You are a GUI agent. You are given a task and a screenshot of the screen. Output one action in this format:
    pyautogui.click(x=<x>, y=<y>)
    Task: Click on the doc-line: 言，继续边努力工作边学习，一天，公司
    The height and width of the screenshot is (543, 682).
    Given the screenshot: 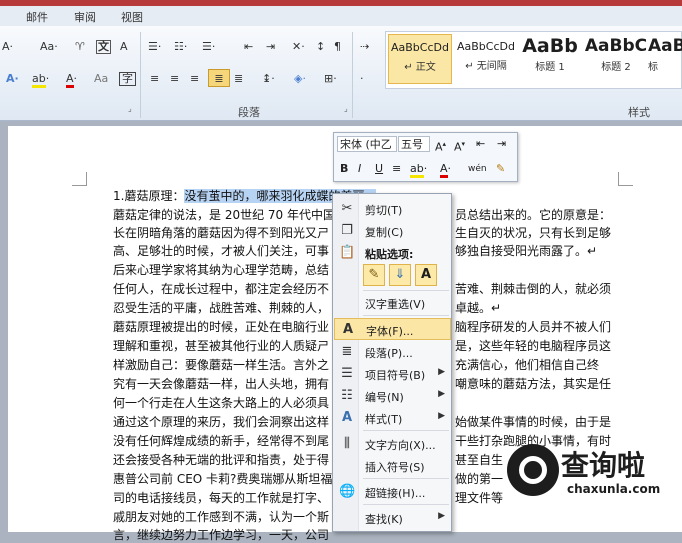 What is the action you would take?
    pyautogui.click(x=221, y=535)
    